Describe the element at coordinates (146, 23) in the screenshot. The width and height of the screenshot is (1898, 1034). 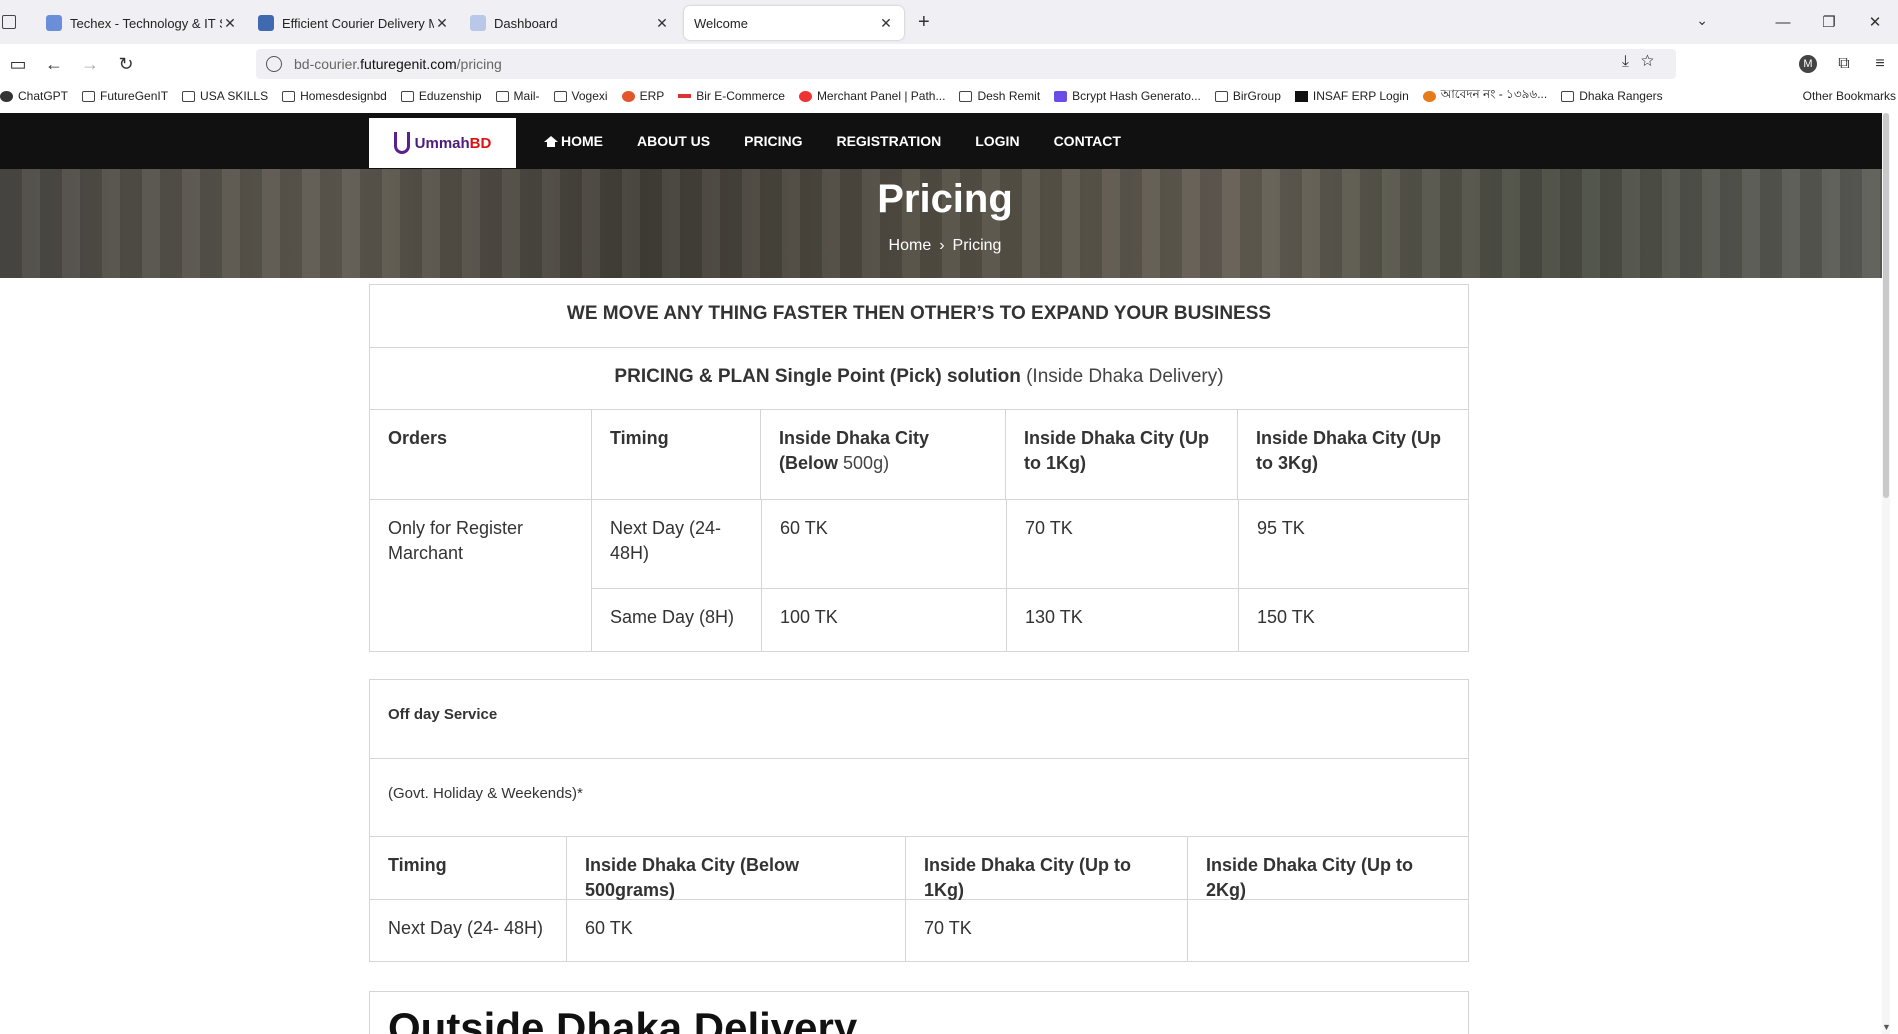
I see `tab-title: Techex - Technology & IT Servic` at that location.